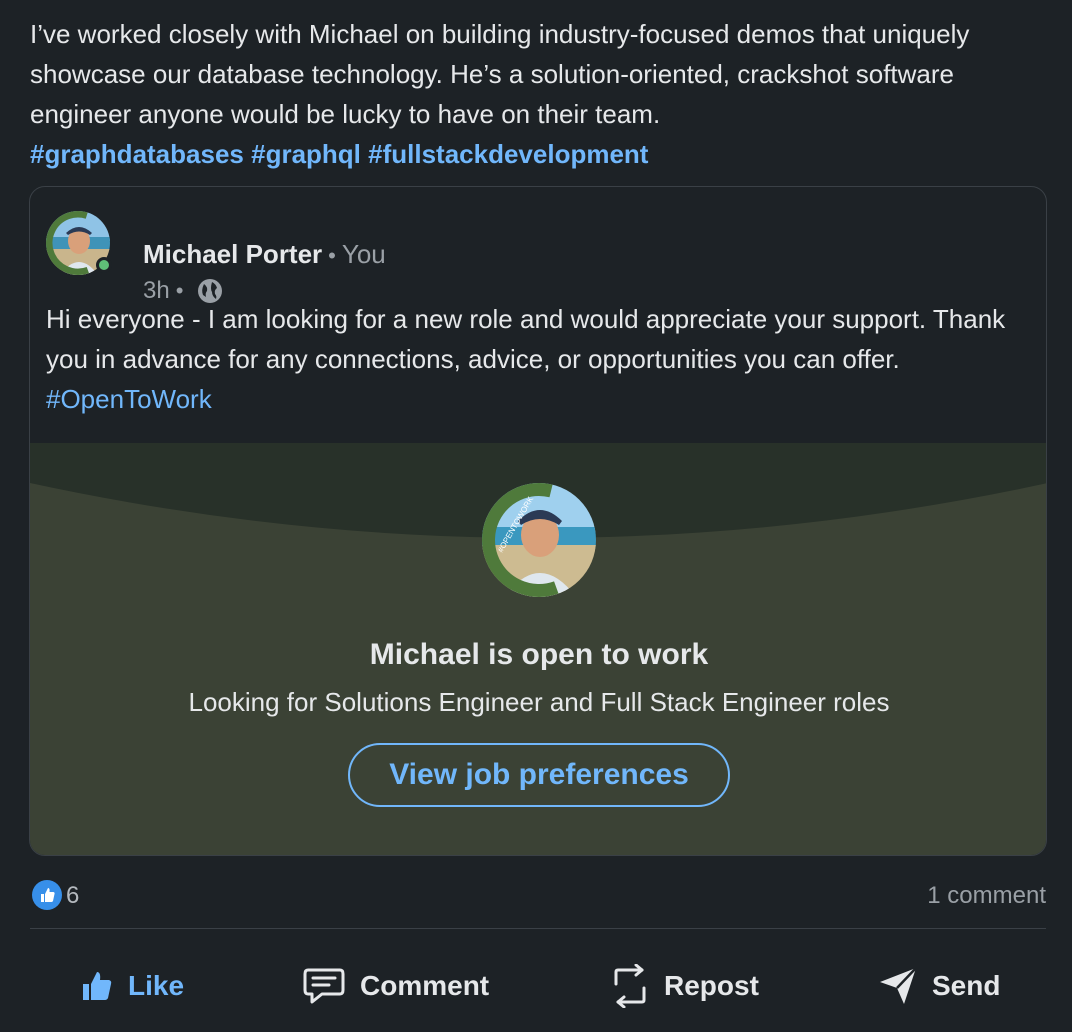  Describe the element at coordinates (966, 985) in the screenshot. I see `send-label: Send` at that location.